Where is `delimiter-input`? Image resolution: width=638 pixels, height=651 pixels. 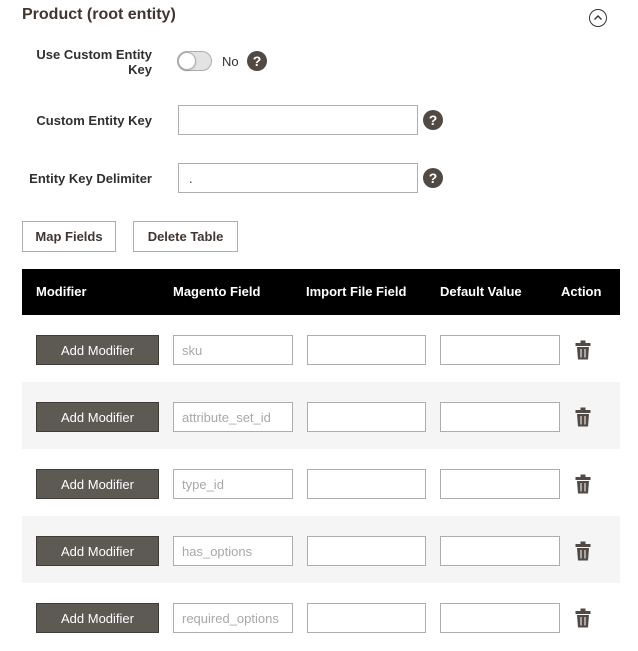 delimiter-input is located at coordinates (298, 178).